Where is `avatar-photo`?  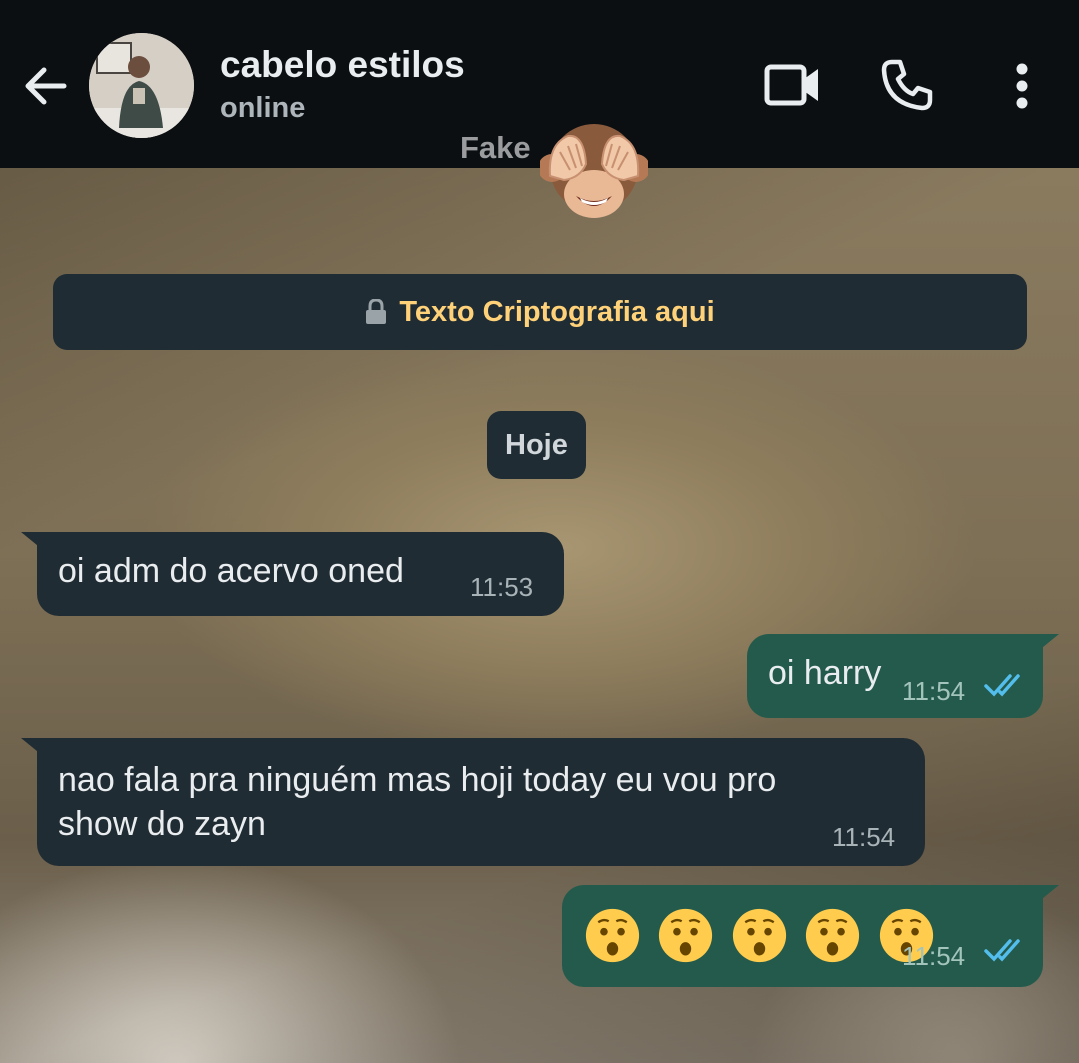 avatar-photo is located at coordinates (141, 85).